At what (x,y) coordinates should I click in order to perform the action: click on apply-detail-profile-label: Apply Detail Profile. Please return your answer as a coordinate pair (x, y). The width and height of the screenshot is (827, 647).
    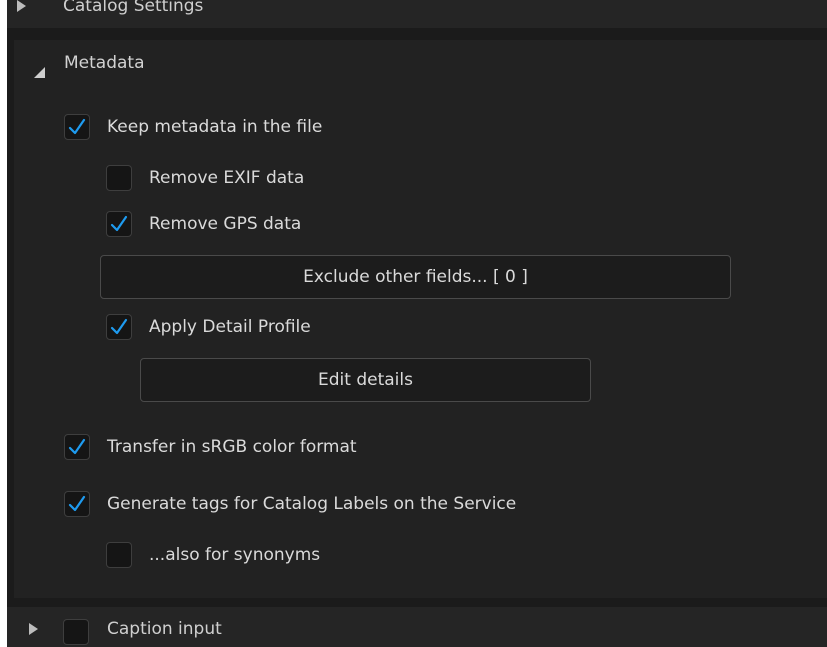
    Looking at the image, I should click on (230, 327).